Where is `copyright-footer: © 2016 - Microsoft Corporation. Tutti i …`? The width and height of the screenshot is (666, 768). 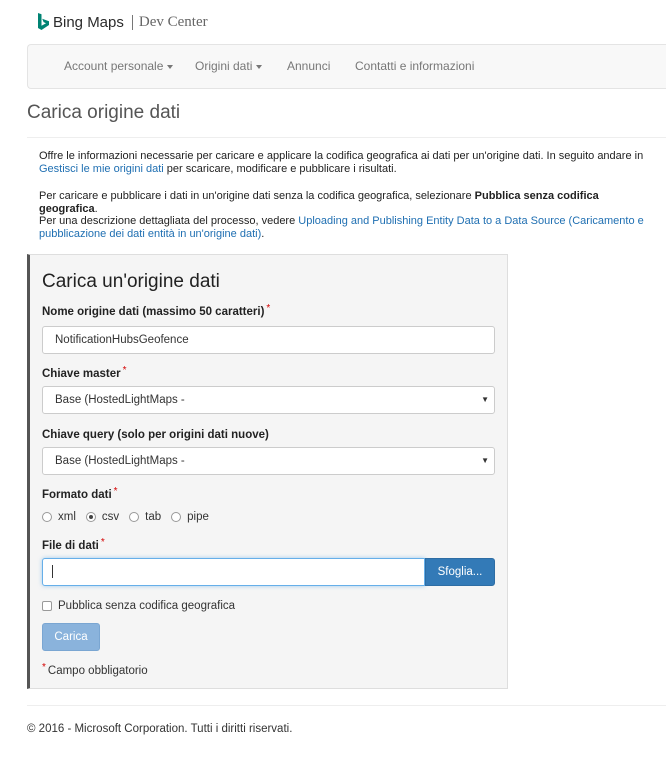 copyright-footer: © 2016 - Microsoft Corporation. Tutti i … is located at coordinates (160, 729).